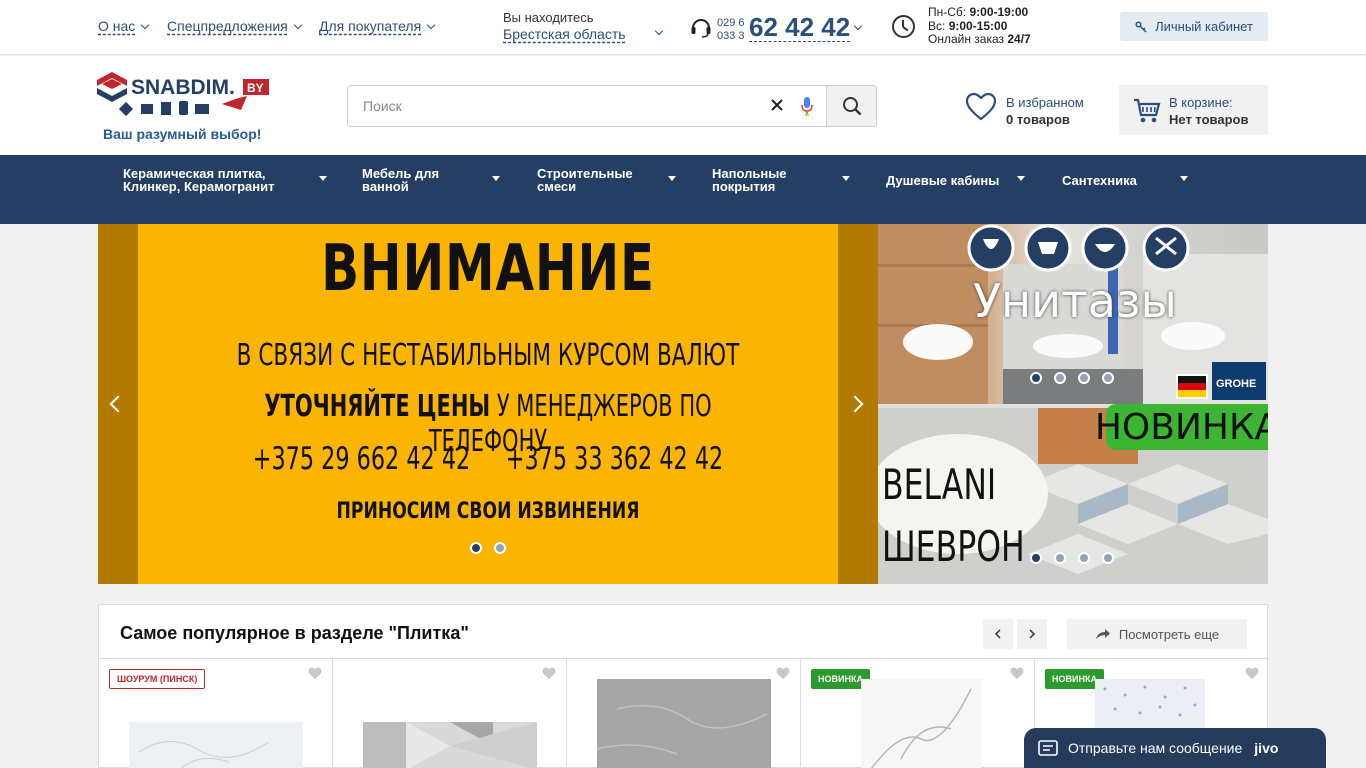  I want to click on location-selector: Брестская область, so click(564, 34).